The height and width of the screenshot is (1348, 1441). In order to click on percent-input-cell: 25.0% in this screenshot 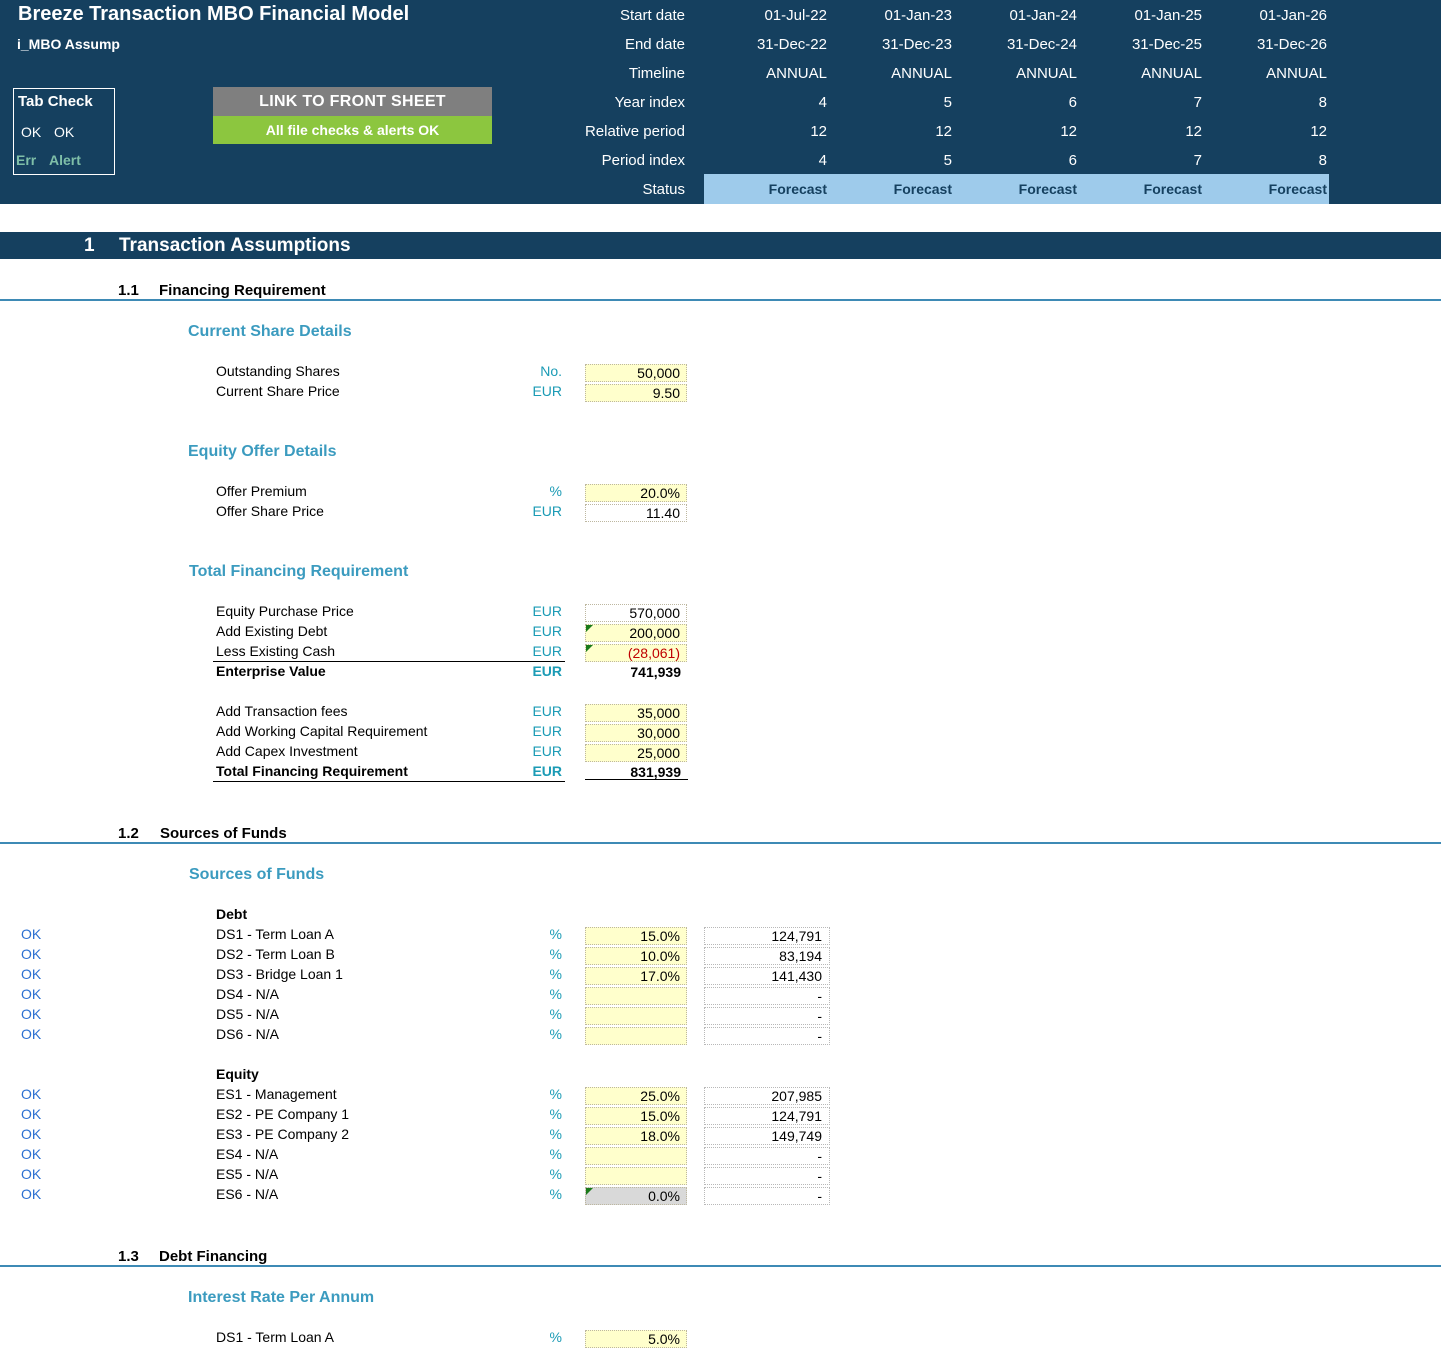, I will do `click(636, 1096)`.